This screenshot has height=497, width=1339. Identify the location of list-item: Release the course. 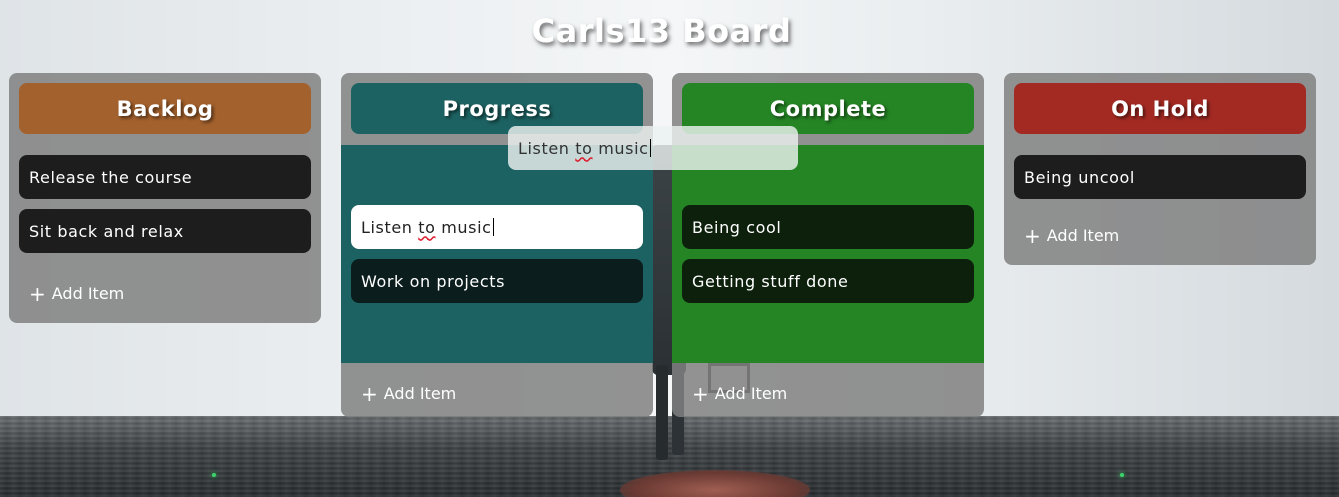
(165, 177).